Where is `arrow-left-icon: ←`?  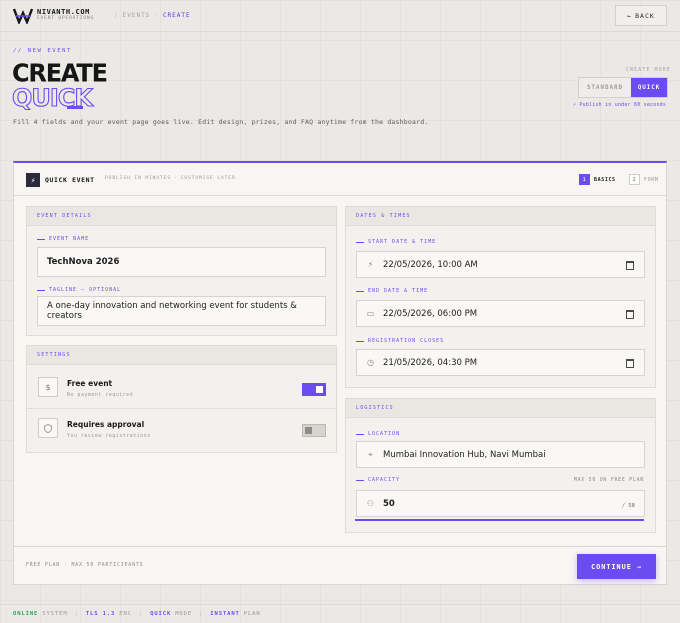
arrow-left-icon: ← is located at coordinates (630, 15).